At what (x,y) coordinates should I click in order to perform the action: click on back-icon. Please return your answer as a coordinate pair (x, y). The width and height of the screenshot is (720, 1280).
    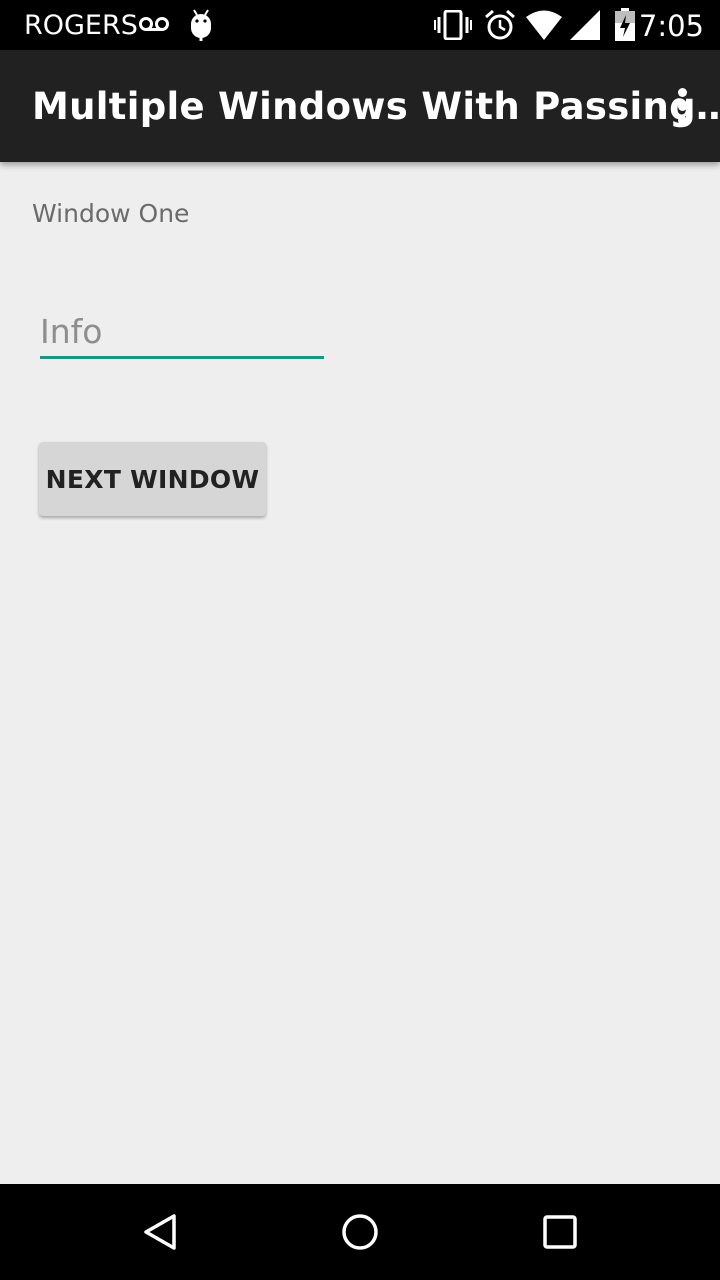
    Looking at the image, I should click on (160, 1232).